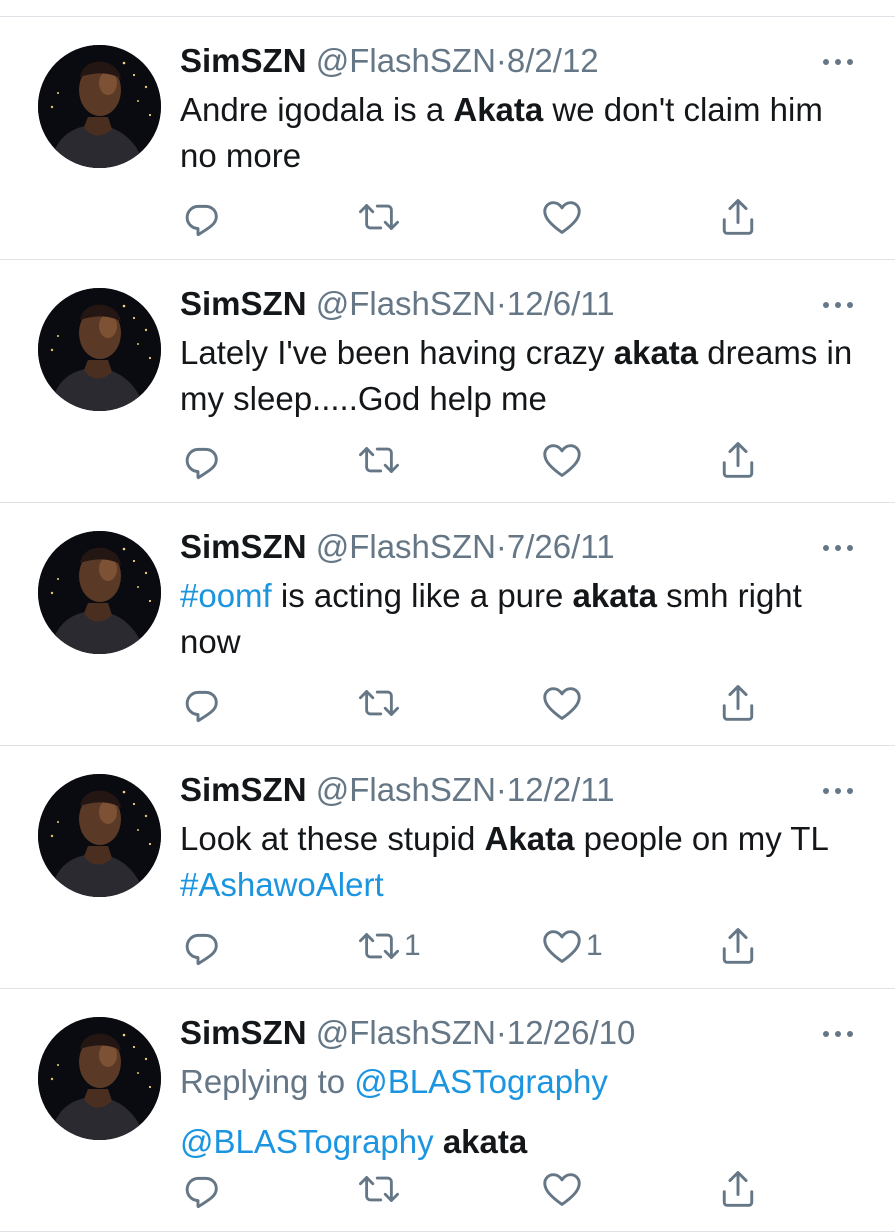  I want to click on tweet-text-part: is acting like a pure, so click(422, 595).